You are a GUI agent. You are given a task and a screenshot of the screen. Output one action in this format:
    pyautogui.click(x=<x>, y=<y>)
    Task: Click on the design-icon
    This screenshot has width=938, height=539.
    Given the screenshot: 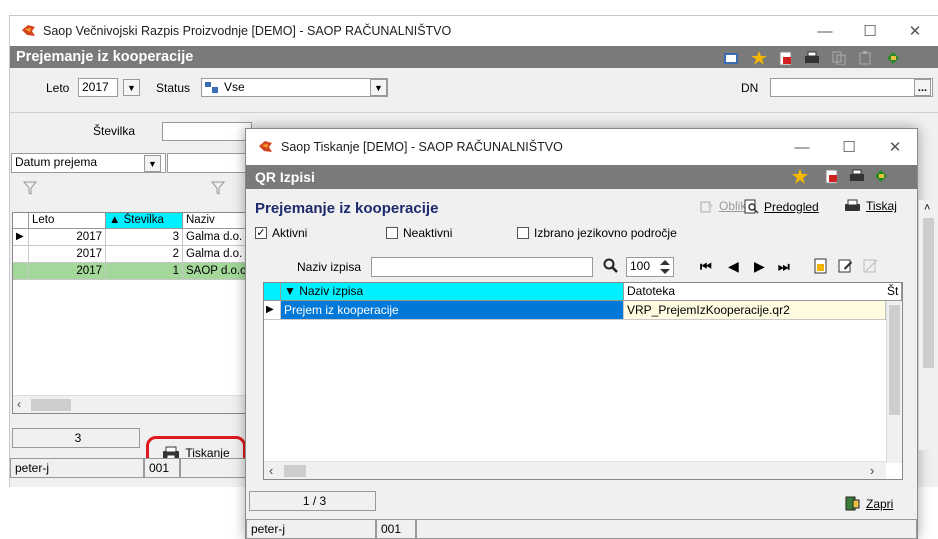 What is the action you would take?
    pyautogui.click(x=706, y=206)
    